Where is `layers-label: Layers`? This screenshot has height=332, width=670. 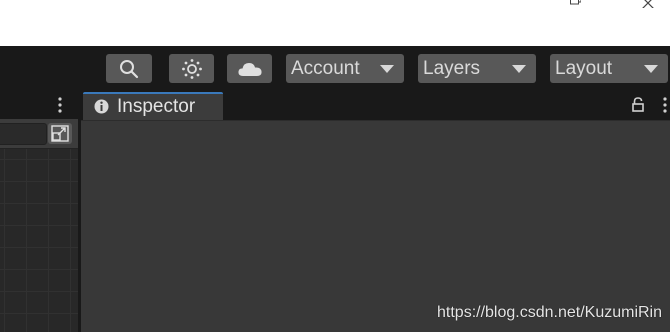
layers-label: Layers is located at coordinates (452, 68).